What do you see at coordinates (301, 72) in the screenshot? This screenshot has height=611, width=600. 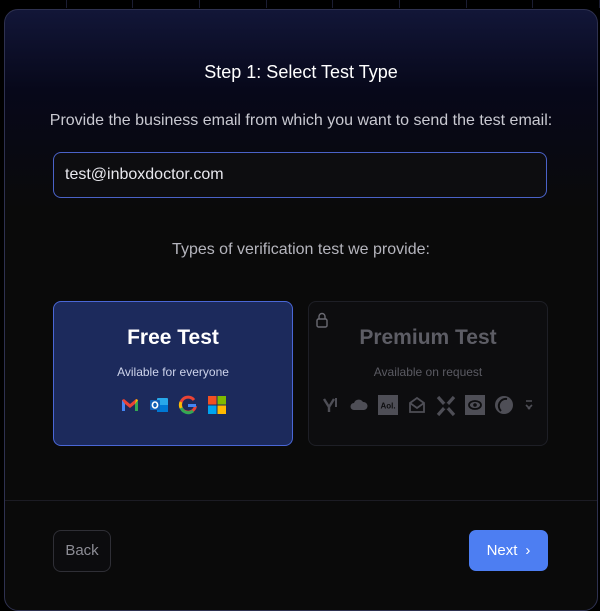 I see `page-title: Step 1: Select Test Type` at bounding box center [301, 72].